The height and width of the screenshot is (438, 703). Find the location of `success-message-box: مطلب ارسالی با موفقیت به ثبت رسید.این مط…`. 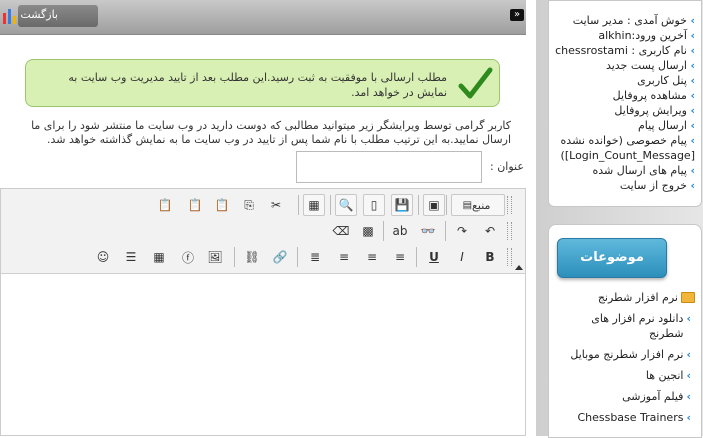

success-message-box: مطلب ارسالی با موفقیت به ثبت رسید.این مط… is located at coordinates (262, 83).